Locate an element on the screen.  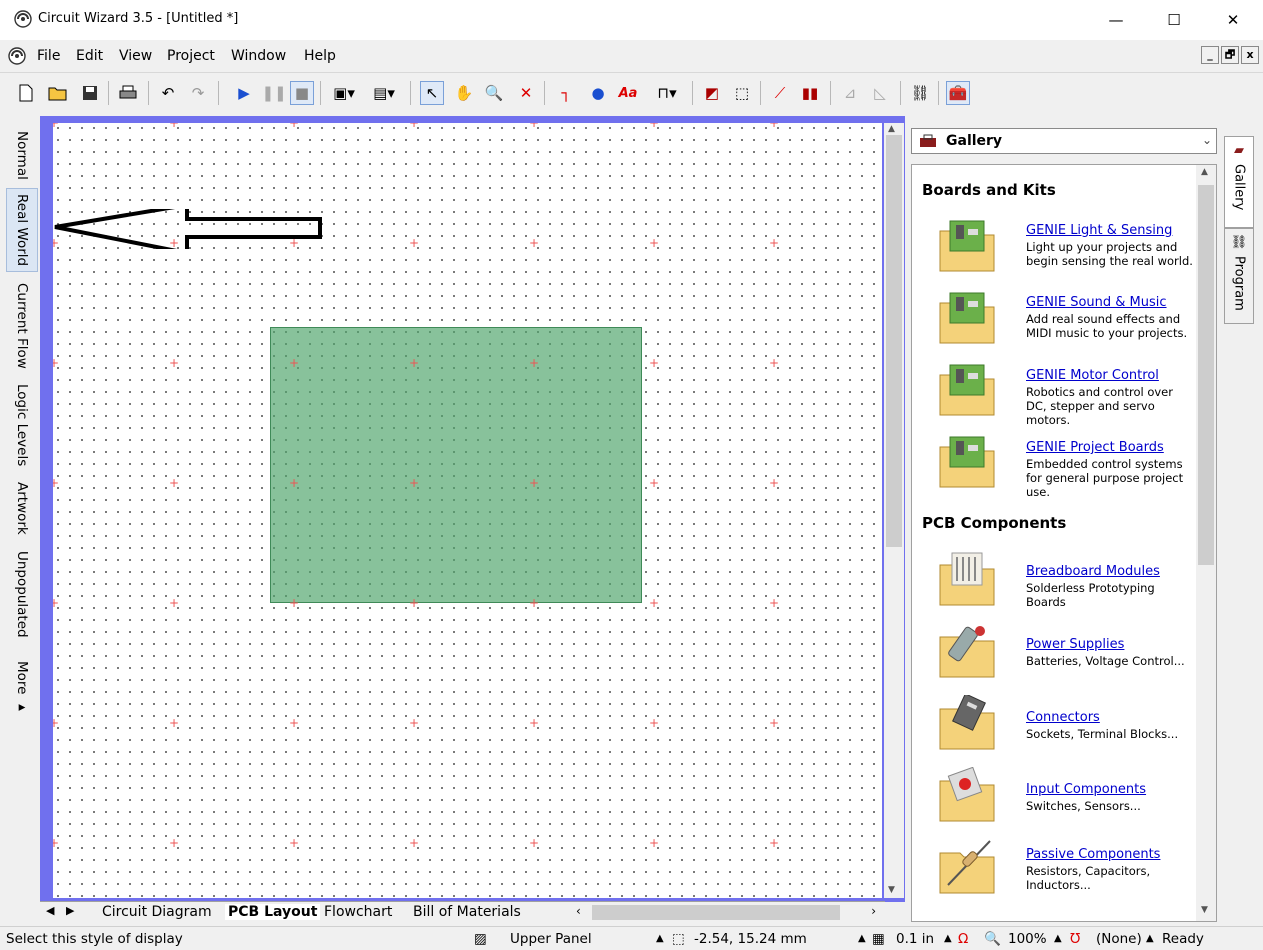
status-panel: Upper Panel is located at coordinates (551, 939).